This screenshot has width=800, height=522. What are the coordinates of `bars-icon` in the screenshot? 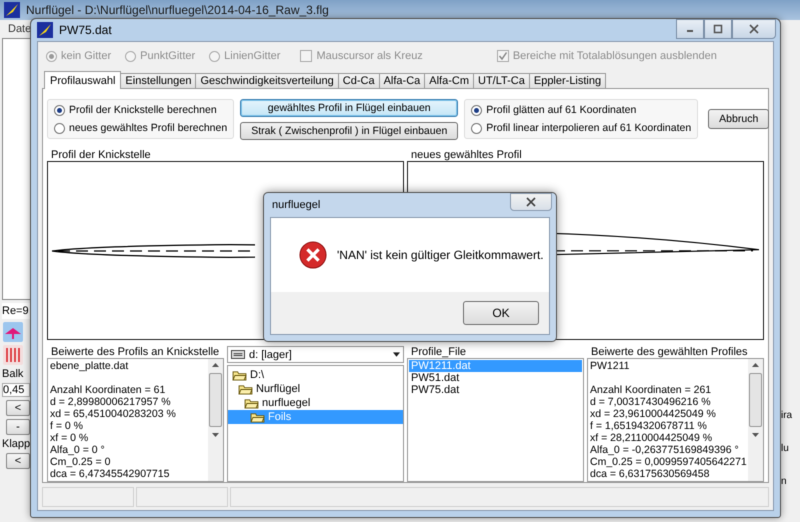 It's located at (13, 355).